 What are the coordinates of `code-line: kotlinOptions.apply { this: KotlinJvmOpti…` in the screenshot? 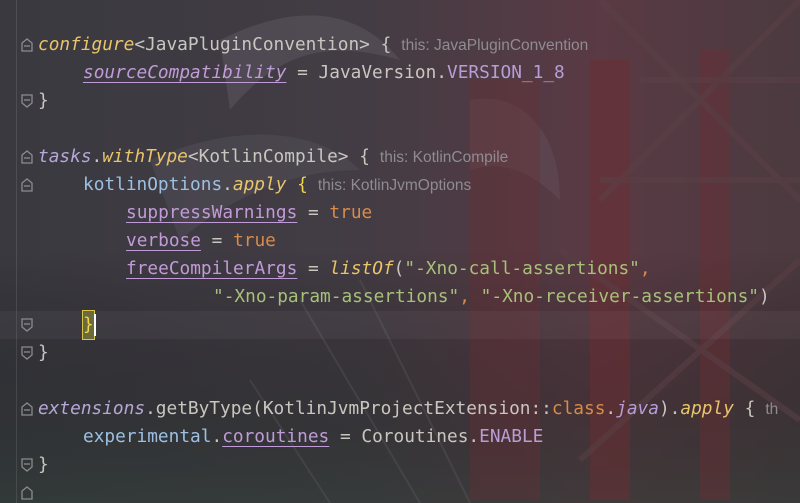 It's located at (277, 185).